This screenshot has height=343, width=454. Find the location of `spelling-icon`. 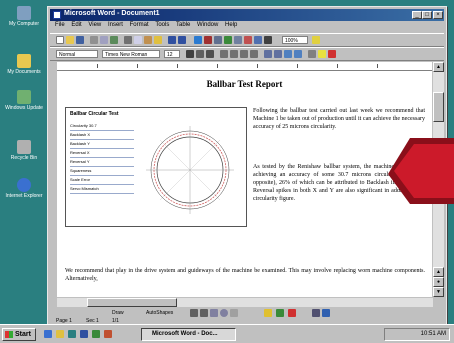

spelling-icon is located at coordinates (114, 40).